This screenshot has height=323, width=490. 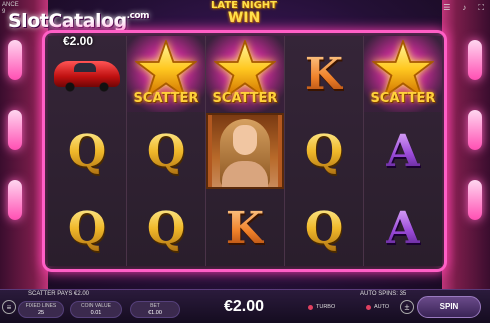 I want to click on watermark-tld: .com, so click(x=138, y=16).